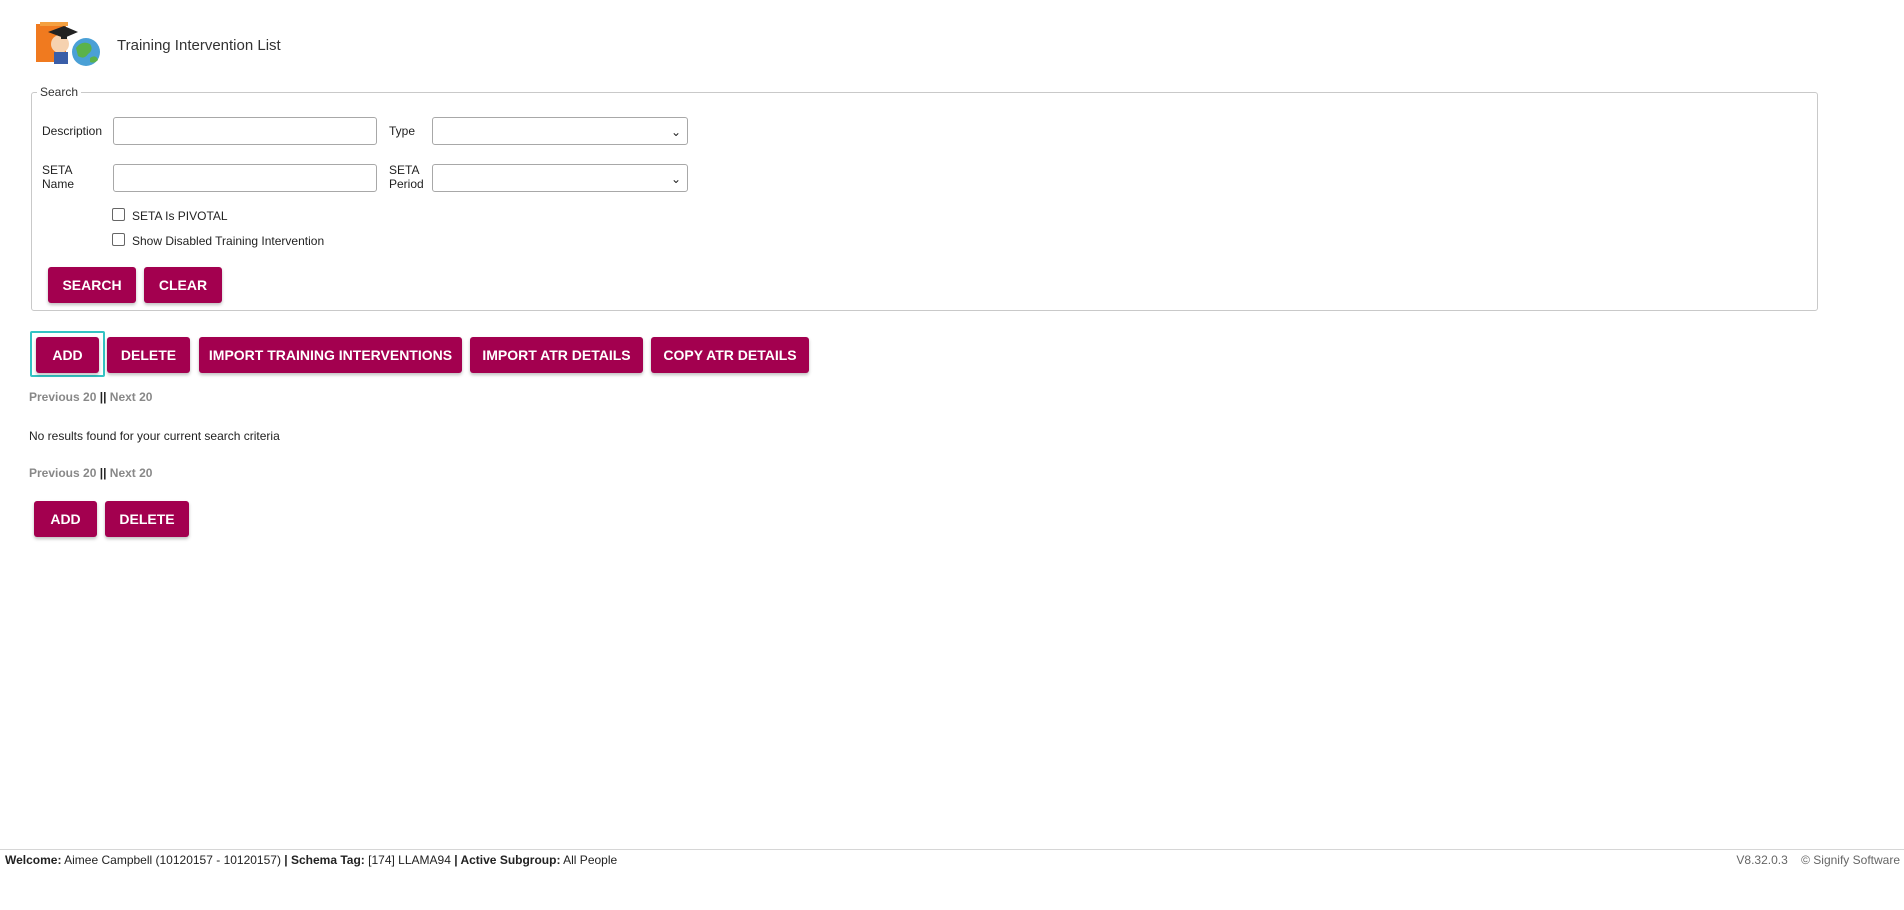 Image resolution: width=1904 pixels, height=910 pixels. What do you see at coordinates (199, 45) in the screenshot?
I see `page-title: Training Intervention List` at bounding box center [199, 45].